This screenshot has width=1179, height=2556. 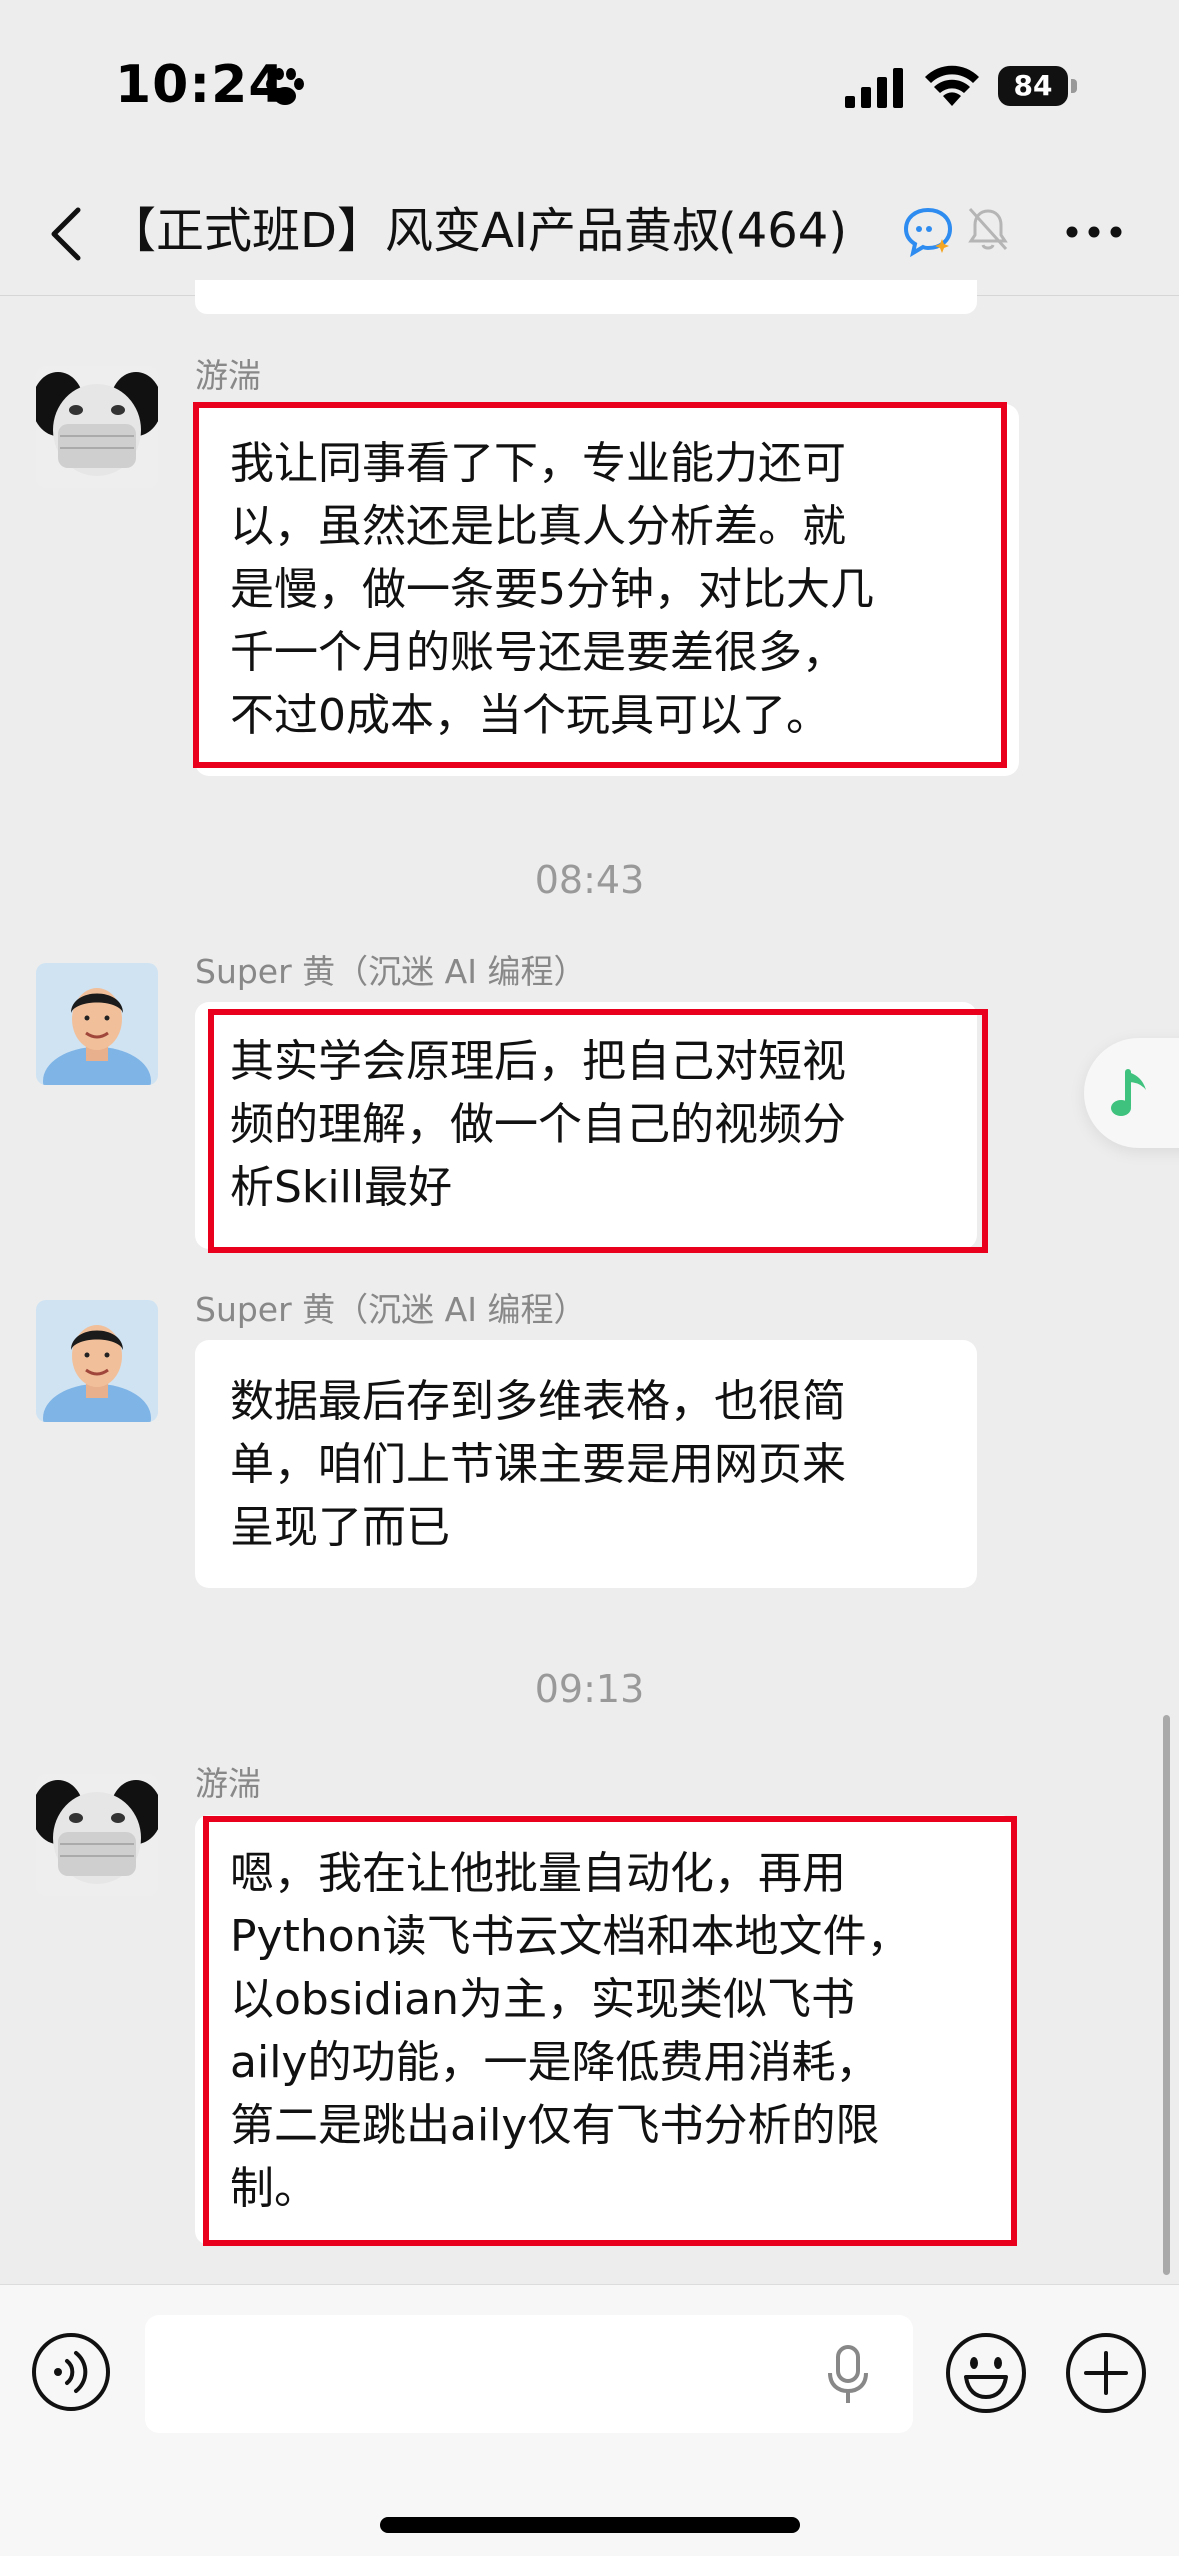 What do you see at coordinates (988, 229) in the screenshot?
I see `bell-muted-icon` at bounding box center [988, 229].